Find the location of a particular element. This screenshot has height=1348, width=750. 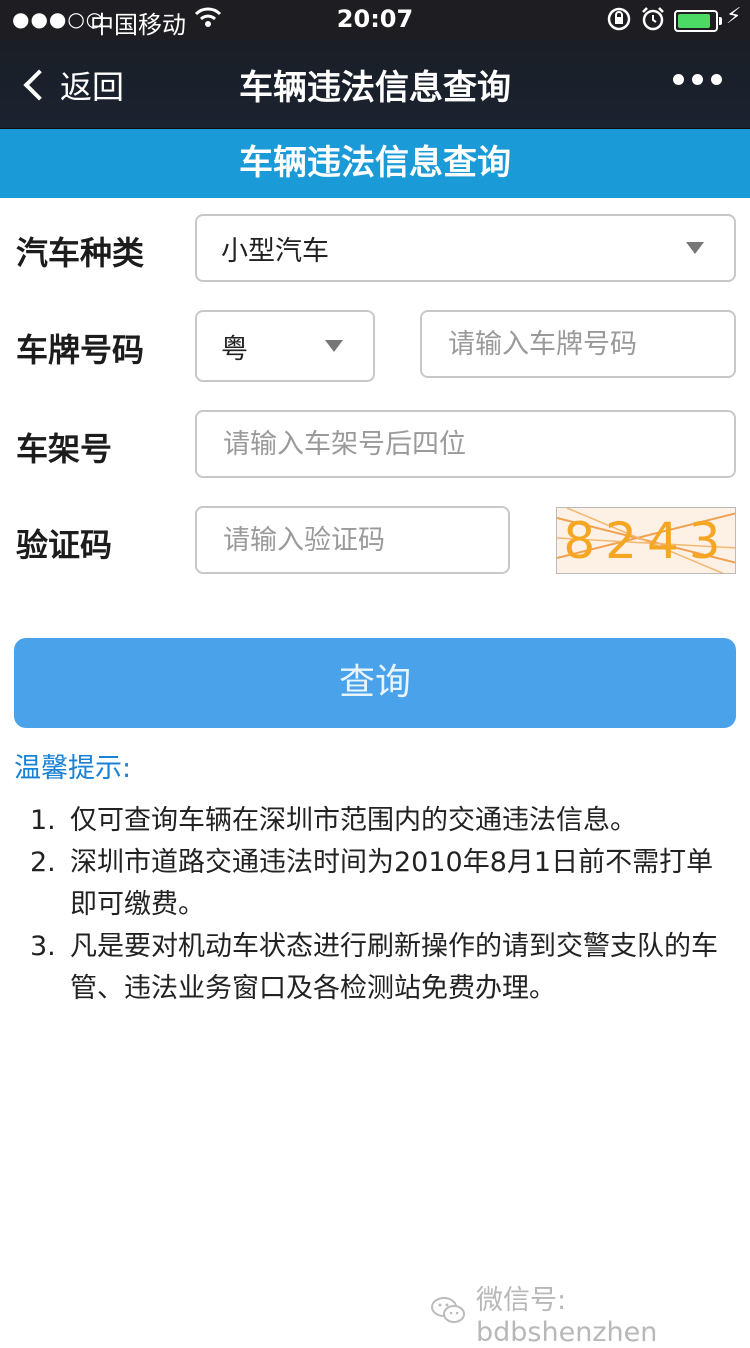

car-type-select: 小型汽车 is located at coordinates (465, 248).